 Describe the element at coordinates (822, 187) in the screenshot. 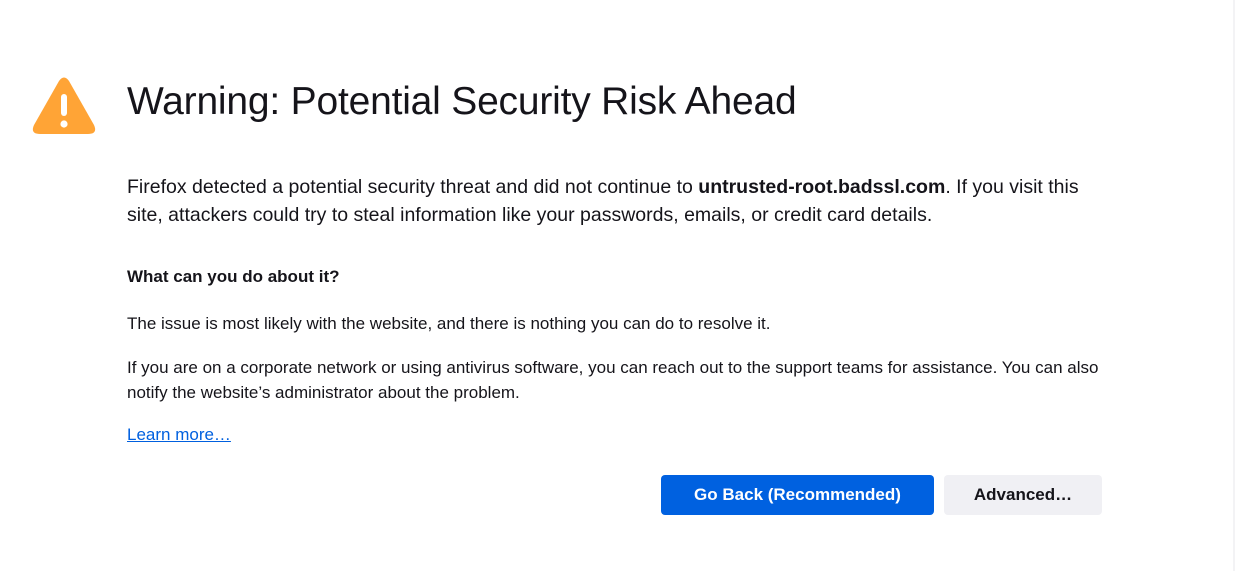

I see `hostname: untrusted-root.badssl.com` at that location.